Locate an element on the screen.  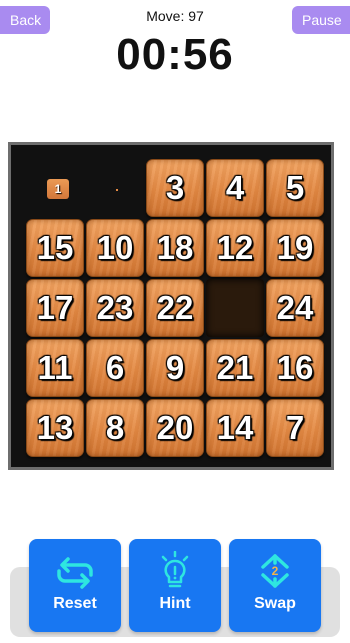
tile-4: 4 is located at coordinates (235, 188).